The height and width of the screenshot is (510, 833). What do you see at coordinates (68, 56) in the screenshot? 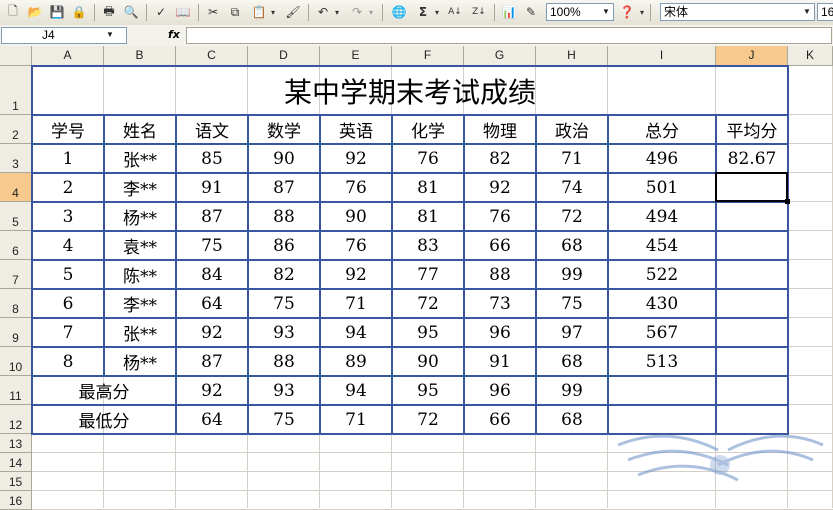
I see `column-header-a: A` at bounding box center [68, 56].